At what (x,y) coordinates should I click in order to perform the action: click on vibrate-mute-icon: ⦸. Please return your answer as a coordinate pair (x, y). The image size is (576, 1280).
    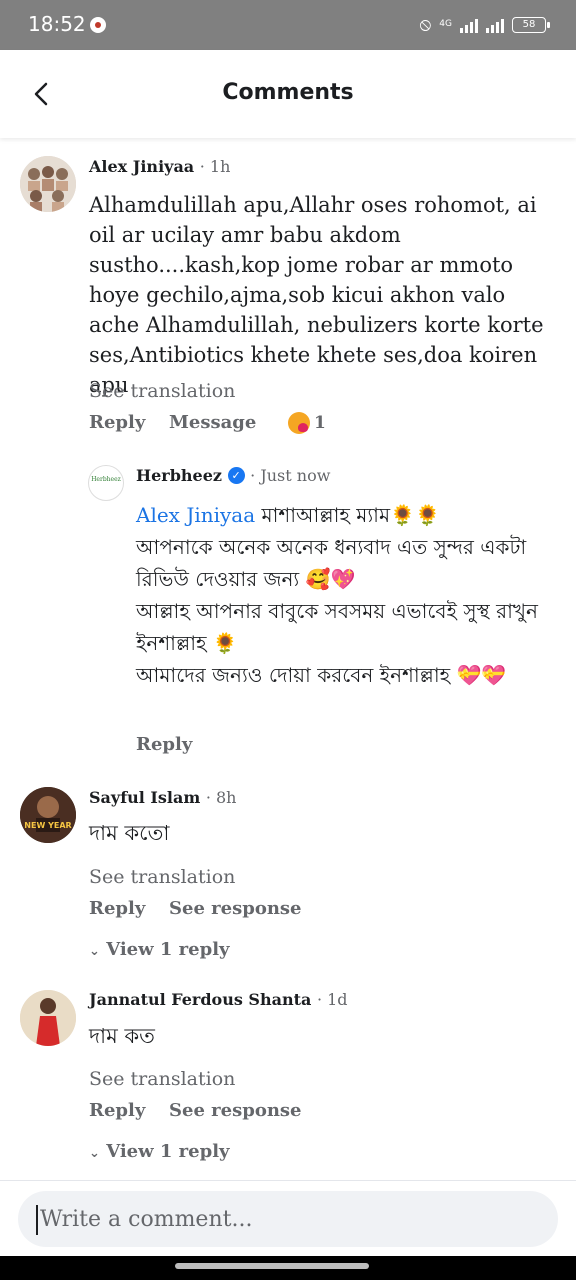
    Looking at the image, I should click on (425, 24).